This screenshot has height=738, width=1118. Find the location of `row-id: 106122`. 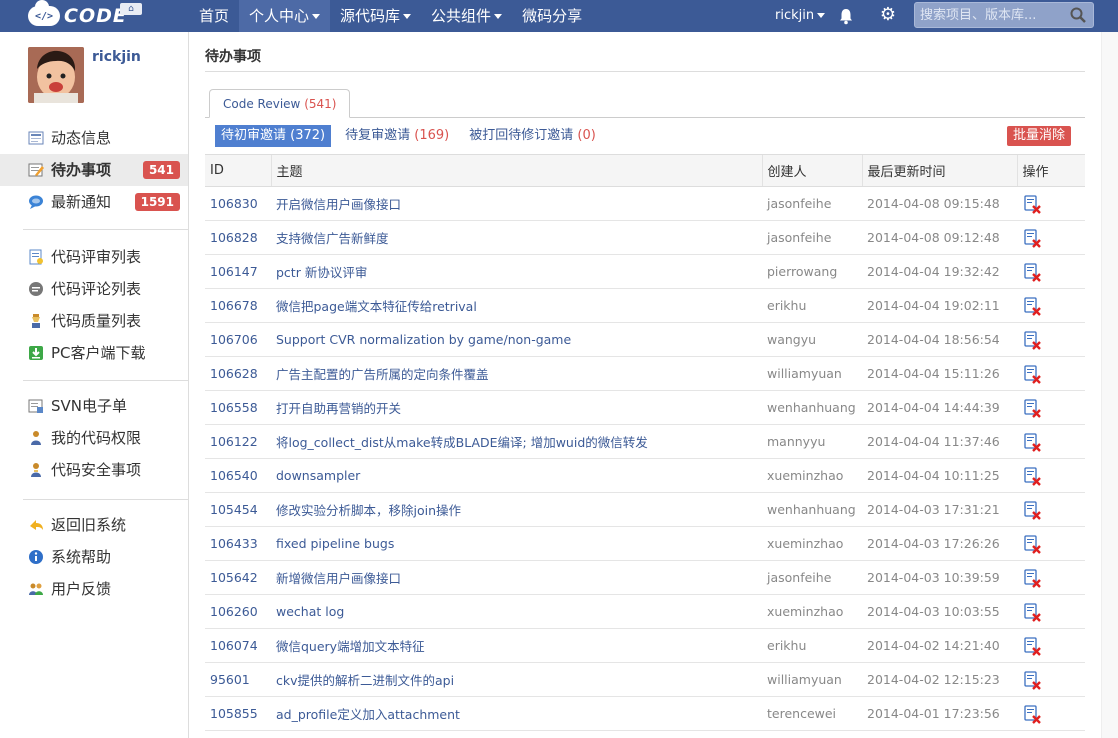

row-id: 106122 is located at coordinates (238, 441).